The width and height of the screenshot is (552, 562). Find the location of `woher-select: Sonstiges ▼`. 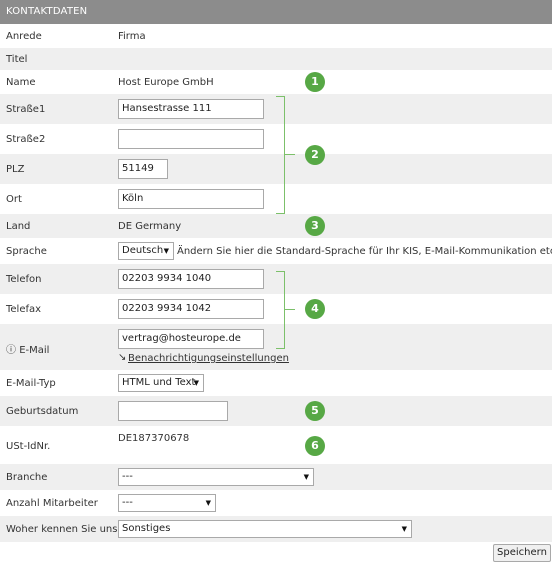

woher-select: Sonstiges ▼ is located at coordinates (265, 529).